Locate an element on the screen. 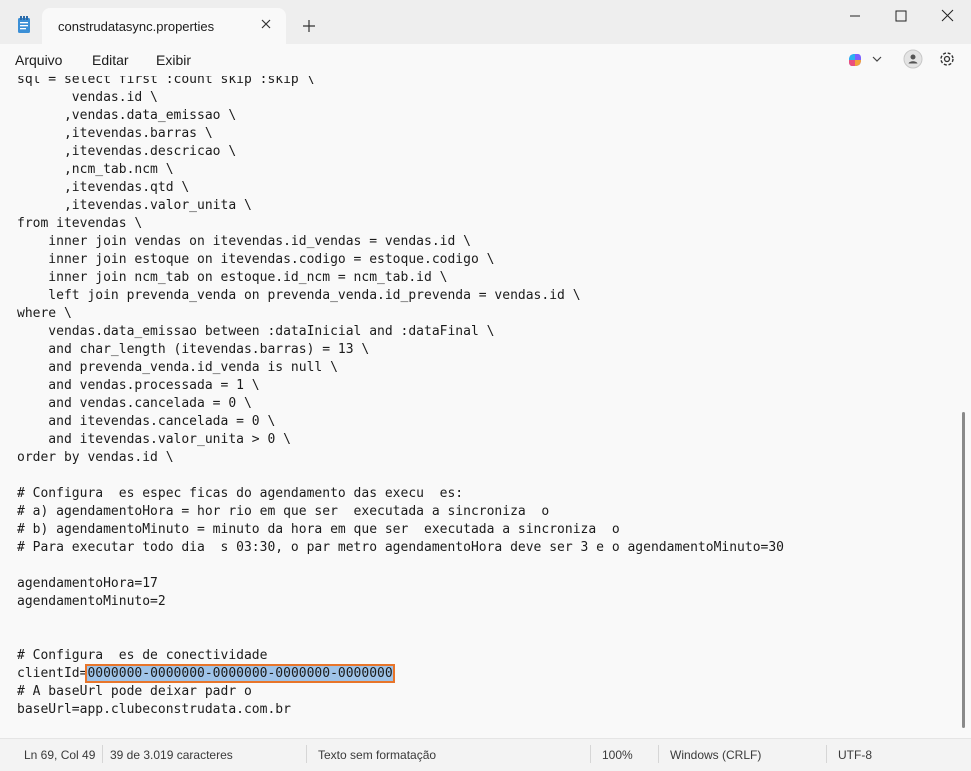  code-line: and prevenda_venda.id_venda is null \ is located at coordinates (177, 367).